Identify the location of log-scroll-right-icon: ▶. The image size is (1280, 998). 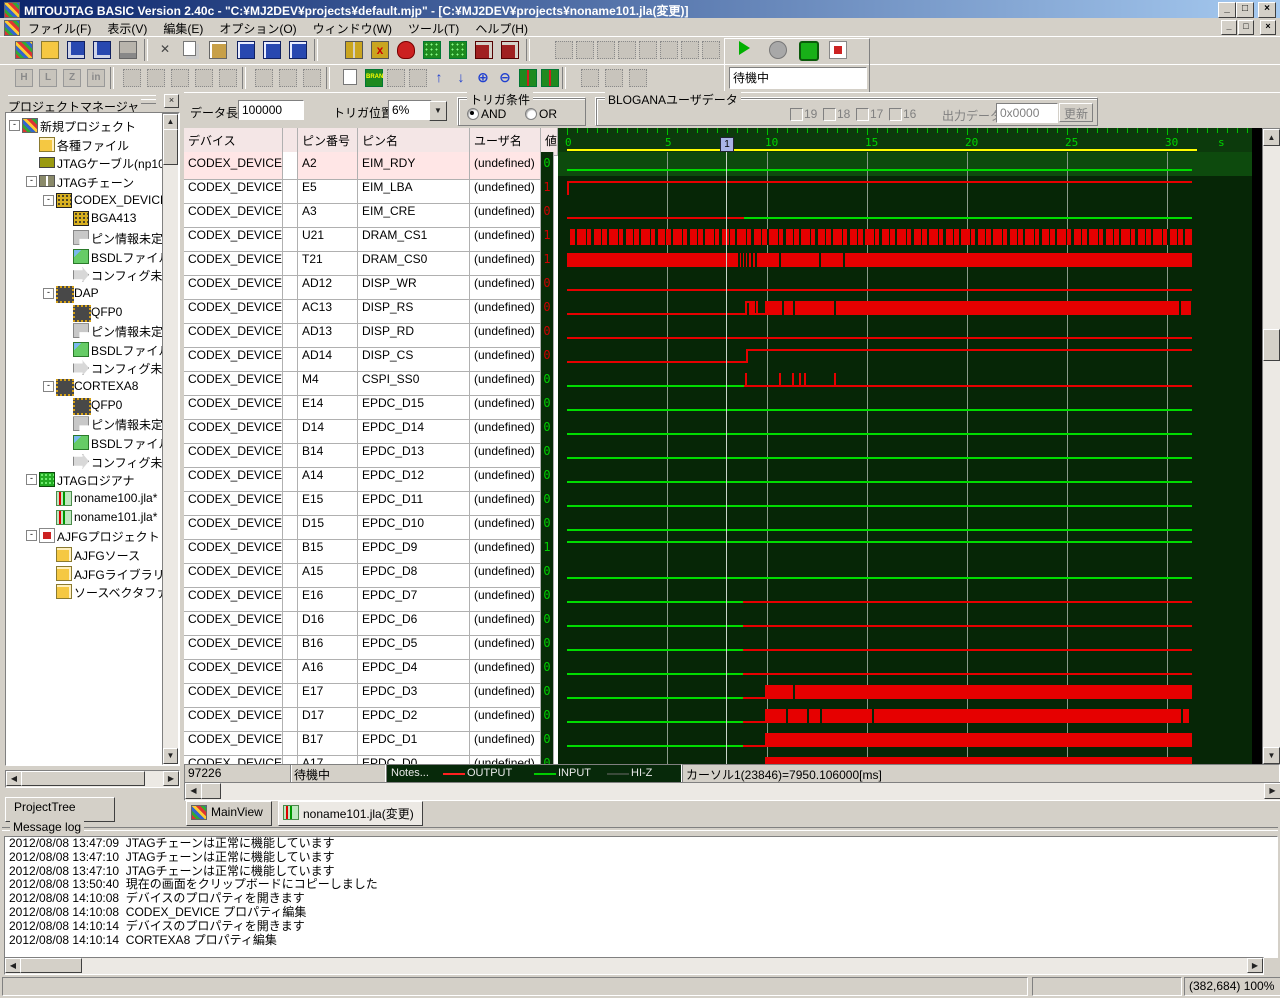
(1255, 965).